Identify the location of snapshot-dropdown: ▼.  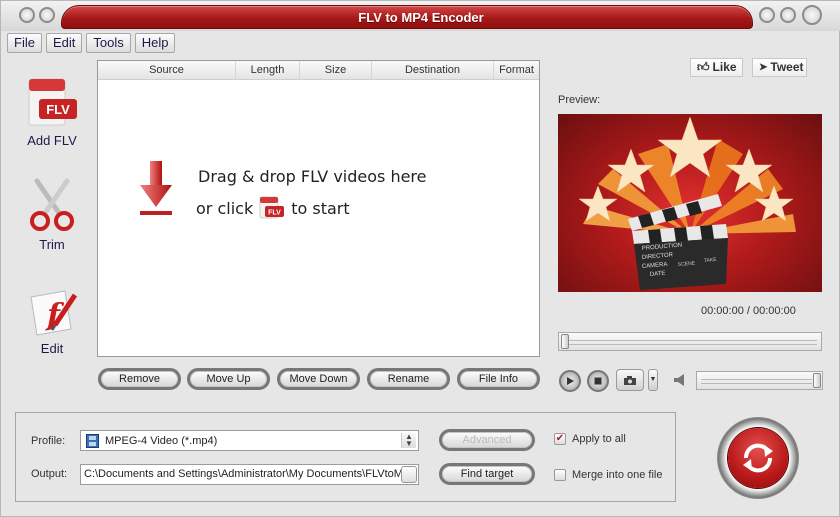
(653, 380).